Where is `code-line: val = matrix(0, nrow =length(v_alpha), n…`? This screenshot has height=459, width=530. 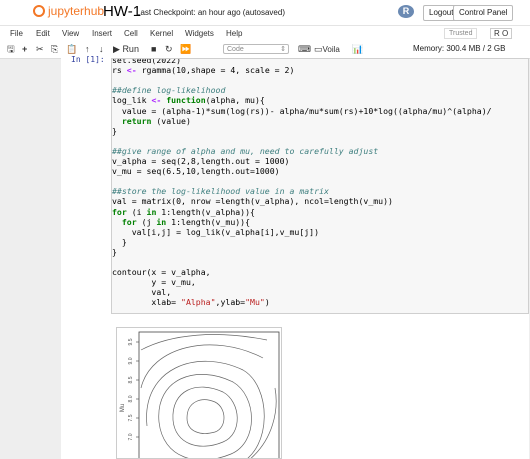 code-line: val = matrix(0, nrow =length(v_alpha), n… is located at coordinates (252, 201).